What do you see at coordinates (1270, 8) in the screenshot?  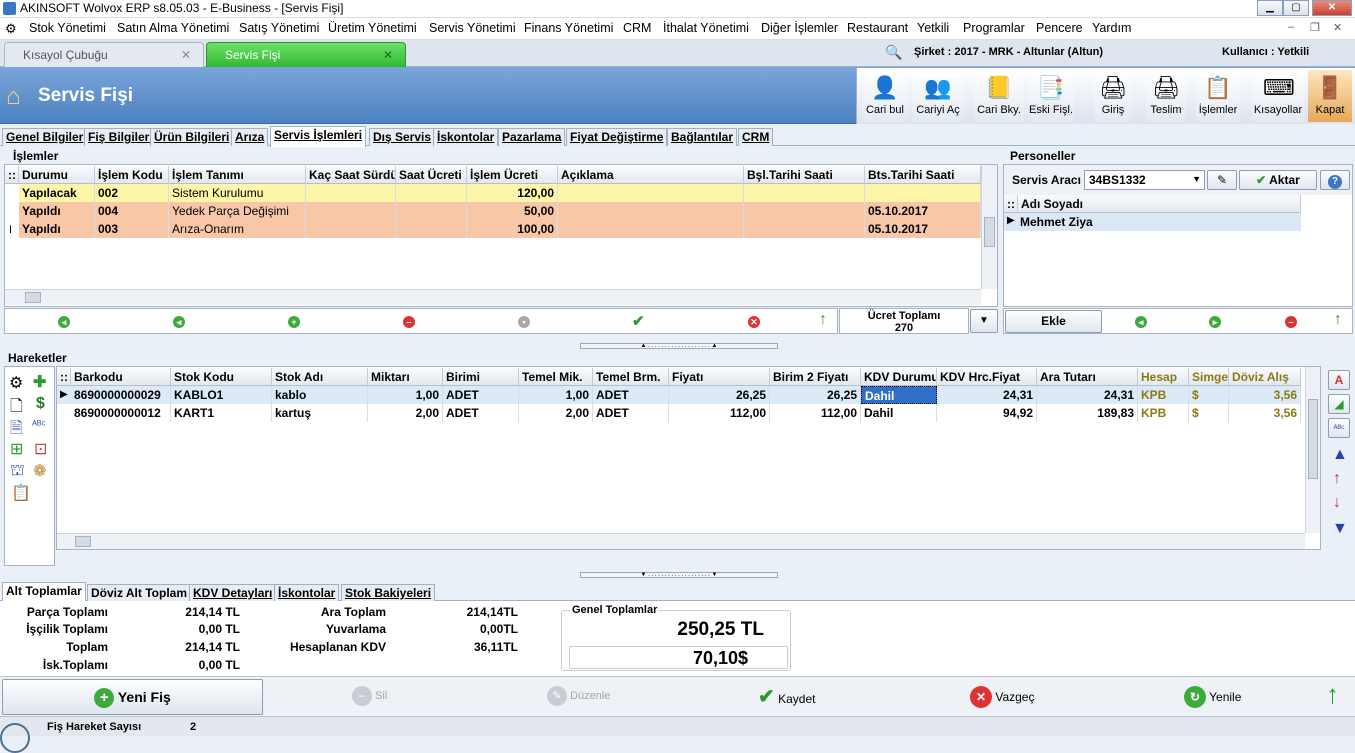 I see `minimize-button: ▁` at bounding box center [1270, 8].